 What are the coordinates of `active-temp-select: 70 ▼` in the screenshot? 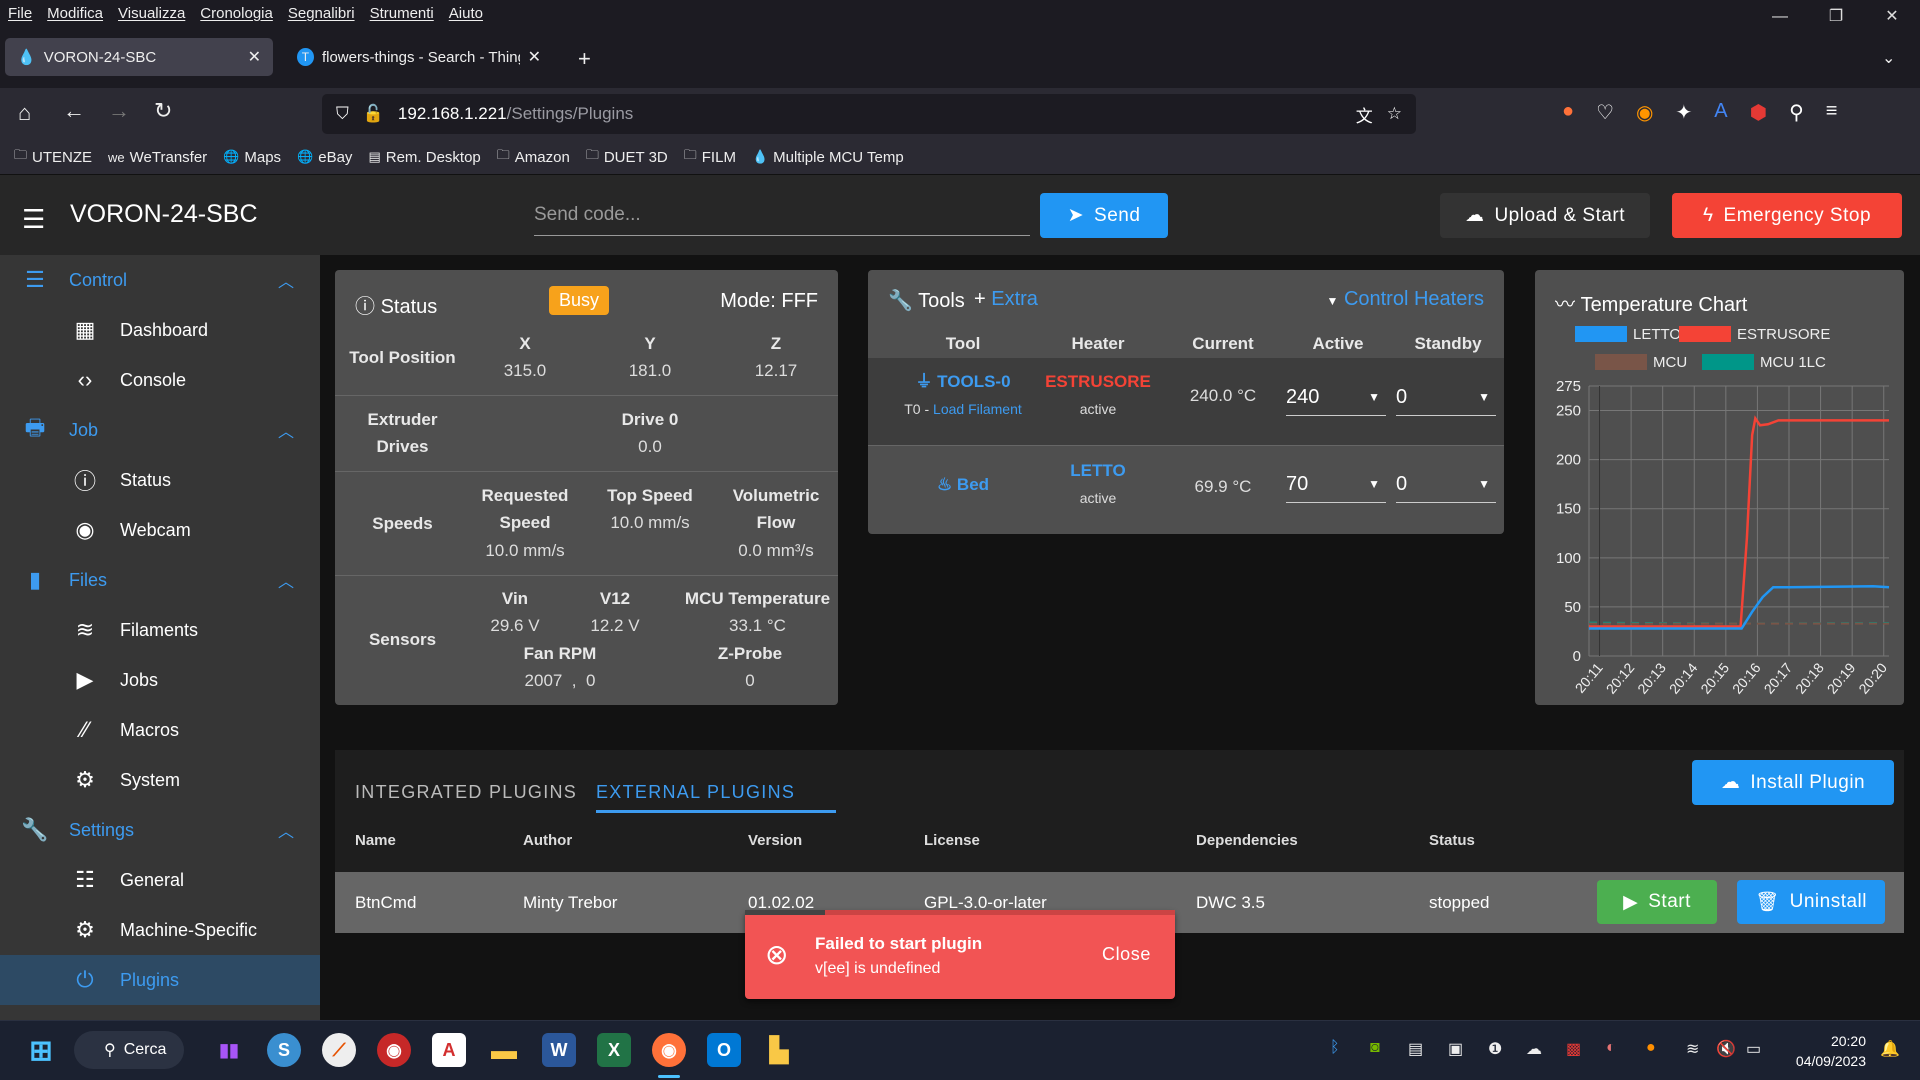 It's located at (1336, 485).